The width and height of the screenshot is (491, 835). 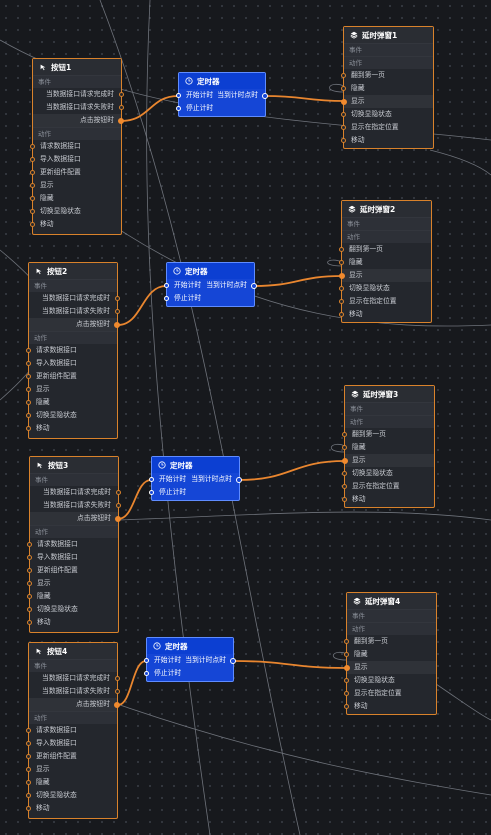 I want to click on popup-node-header: 延时弹窗3, so click(x=389, y=394).